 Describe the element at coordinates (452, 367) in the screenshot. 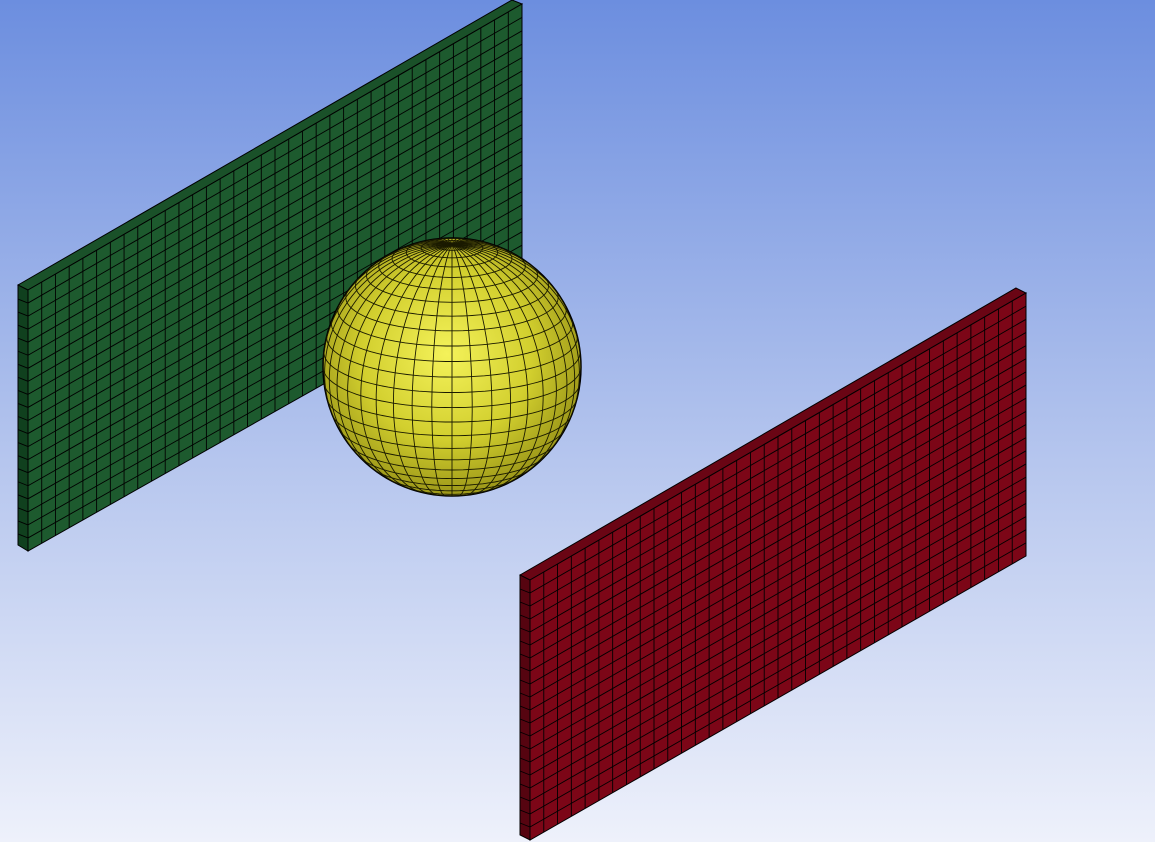

I see `sphere-body` at that location.